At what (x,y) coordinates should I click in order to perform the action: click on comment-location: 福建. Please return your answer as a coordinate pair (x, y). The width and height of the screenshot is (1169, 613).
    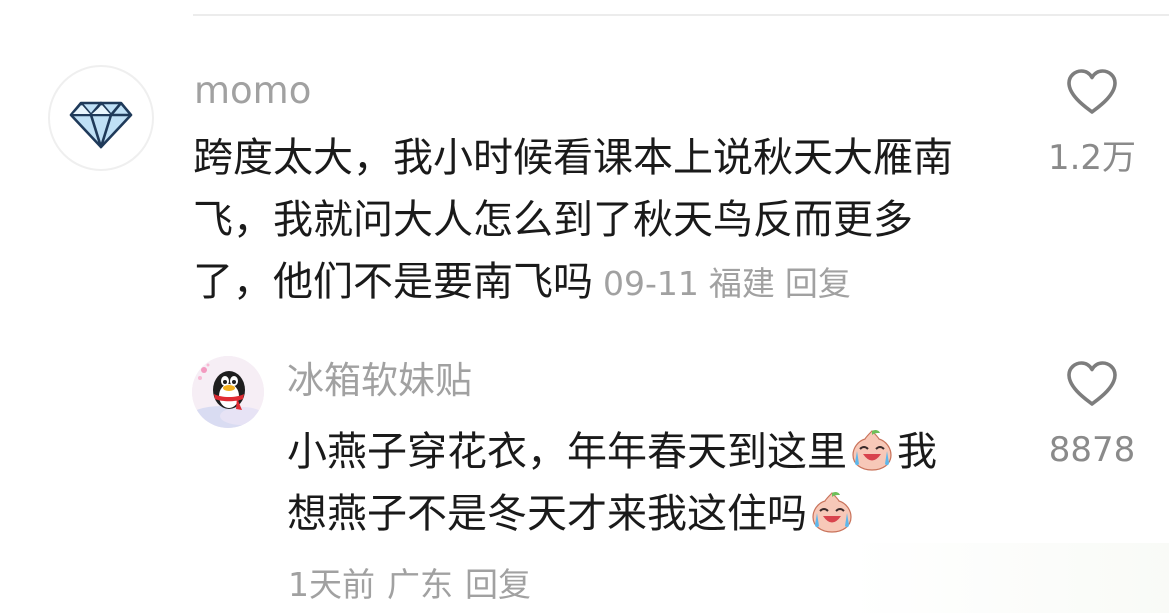
    Looking at the image, I should click on (741, 283).